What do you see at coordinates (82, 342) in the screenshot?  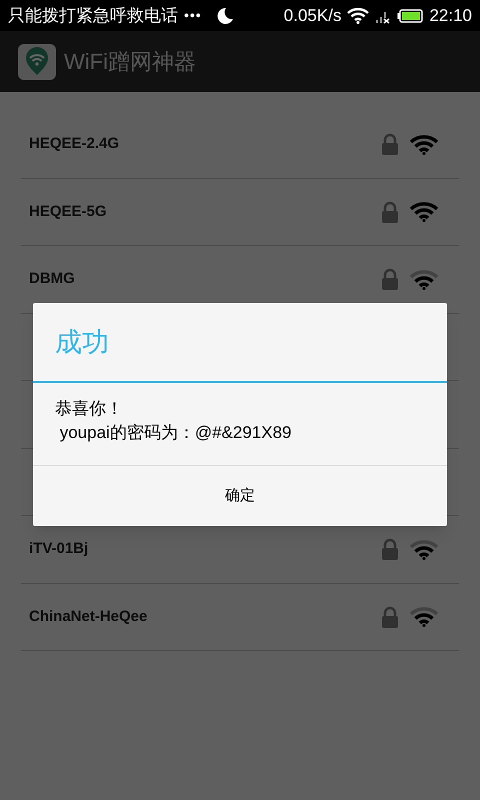 I see `dialog-title: 成功` at bounding box center [82, 342].